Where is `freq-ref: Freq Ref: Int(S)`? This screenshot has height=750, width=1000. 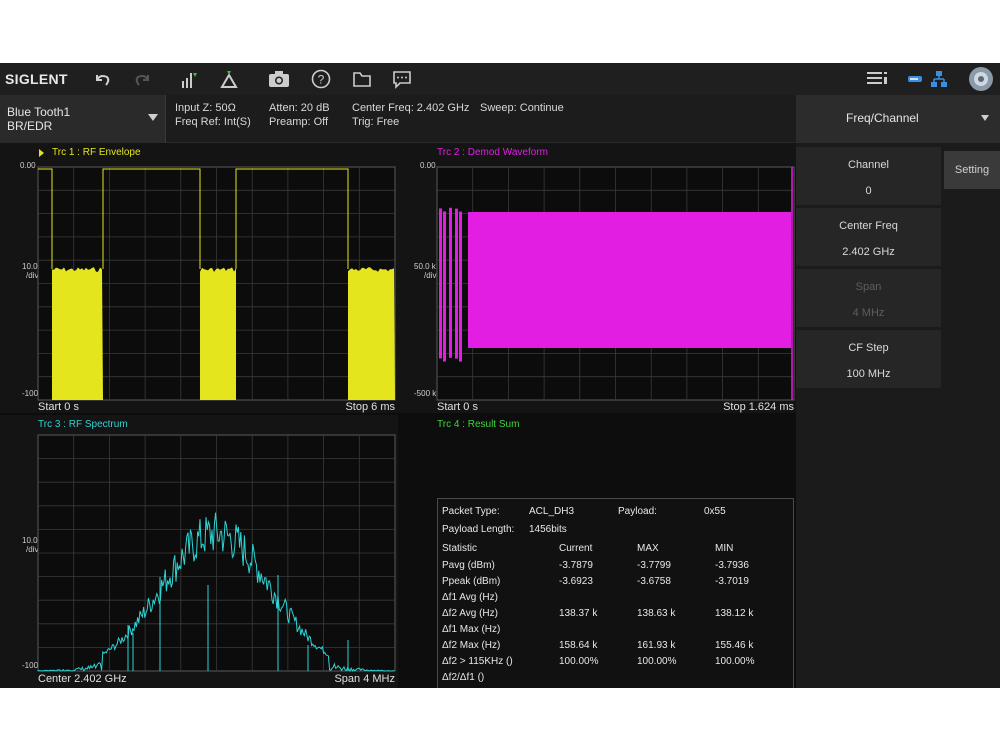
freq-ref: Freq Ref: Int(S) is located at coordinates (213, 122).